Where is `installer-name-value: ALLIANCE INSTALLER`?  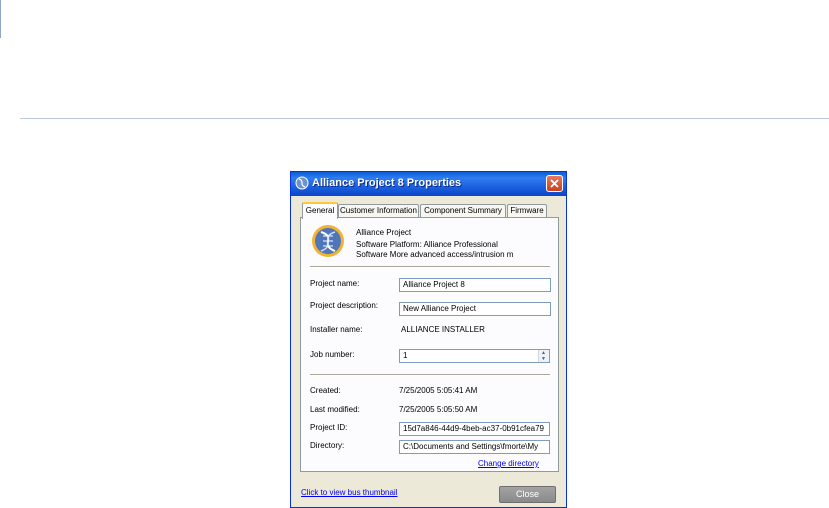
installer-name-value: ALLIANCE INSTALLER is located at coordinates (443, 329).